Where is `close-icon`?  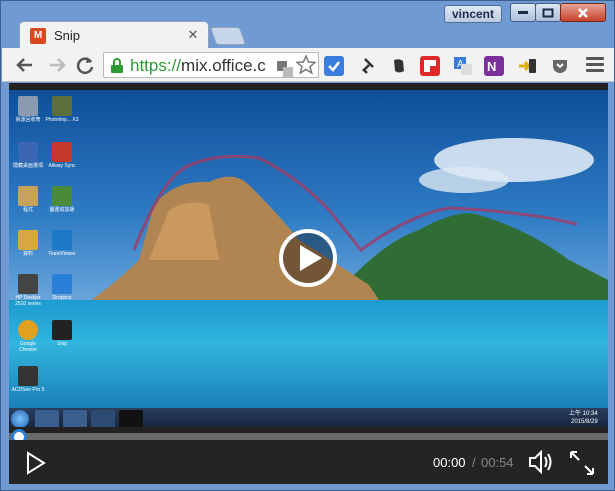 close-icon is located at coordinates (583, 12).